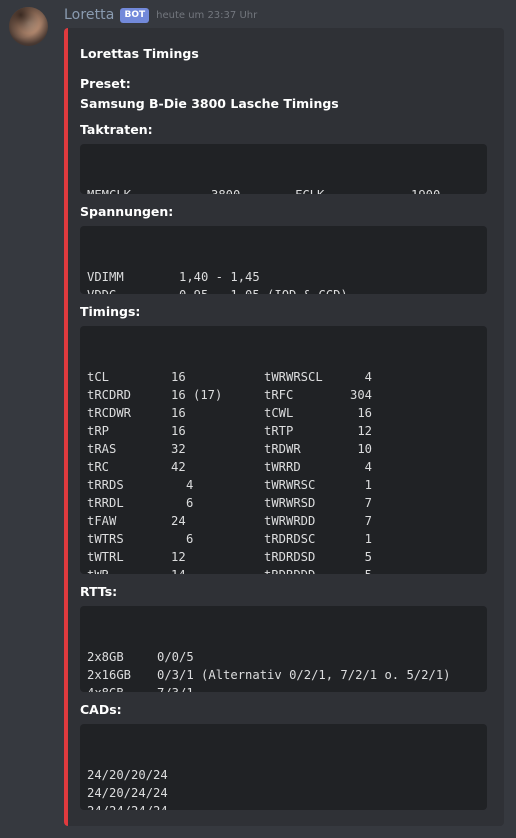  I want to click on timings-cell: tRC, so click(98, 467).